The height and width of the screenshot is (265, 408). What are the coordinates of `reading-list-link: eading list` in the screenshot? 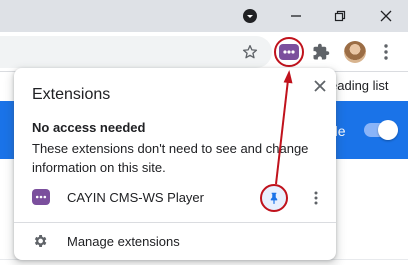 It's located at (359, 85).